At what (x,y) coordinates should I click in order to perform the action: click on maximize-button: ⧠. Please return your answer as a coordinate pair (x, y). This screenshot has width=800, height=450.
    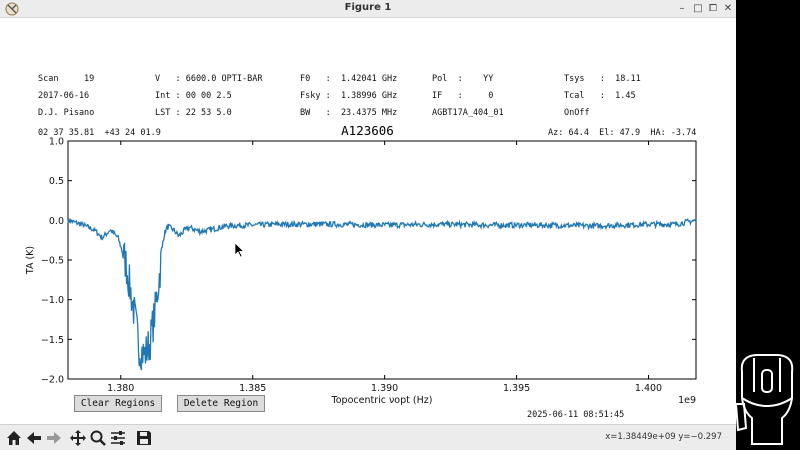
    Looking at the image, I should click on (713, 9).